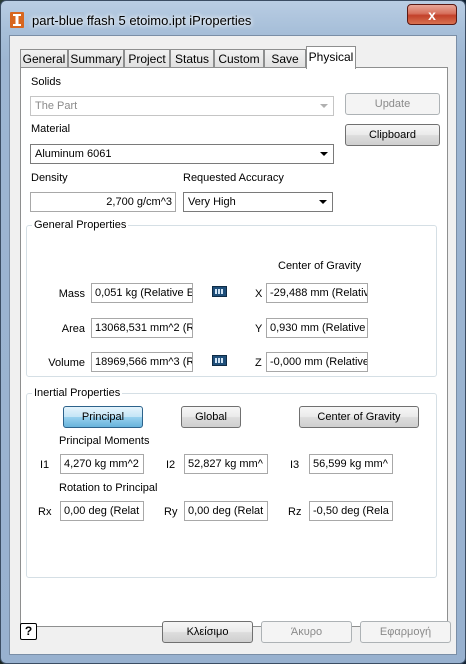 The width and height of the screenshot is (466, 664). I want to click on accuracy-combo: Very High, so click(258, 202).